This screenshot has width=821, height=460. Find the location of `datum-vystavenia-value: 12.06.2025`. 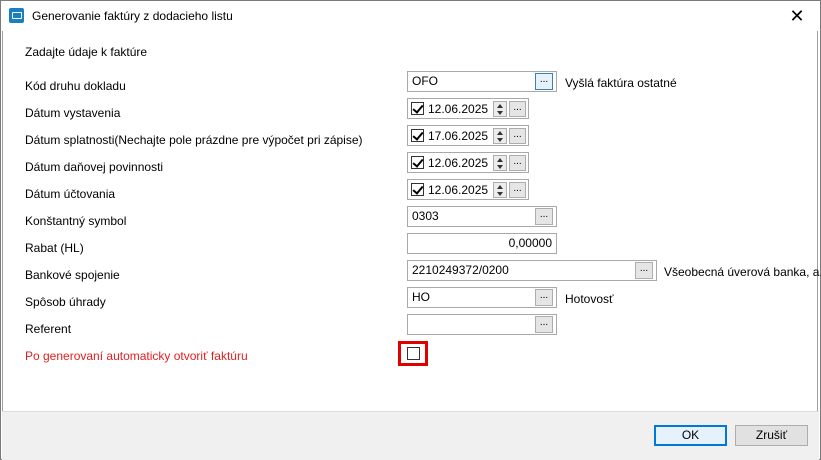

datum-vystavenia-value: 12.06.2025 is located at coordinates (458, 109).